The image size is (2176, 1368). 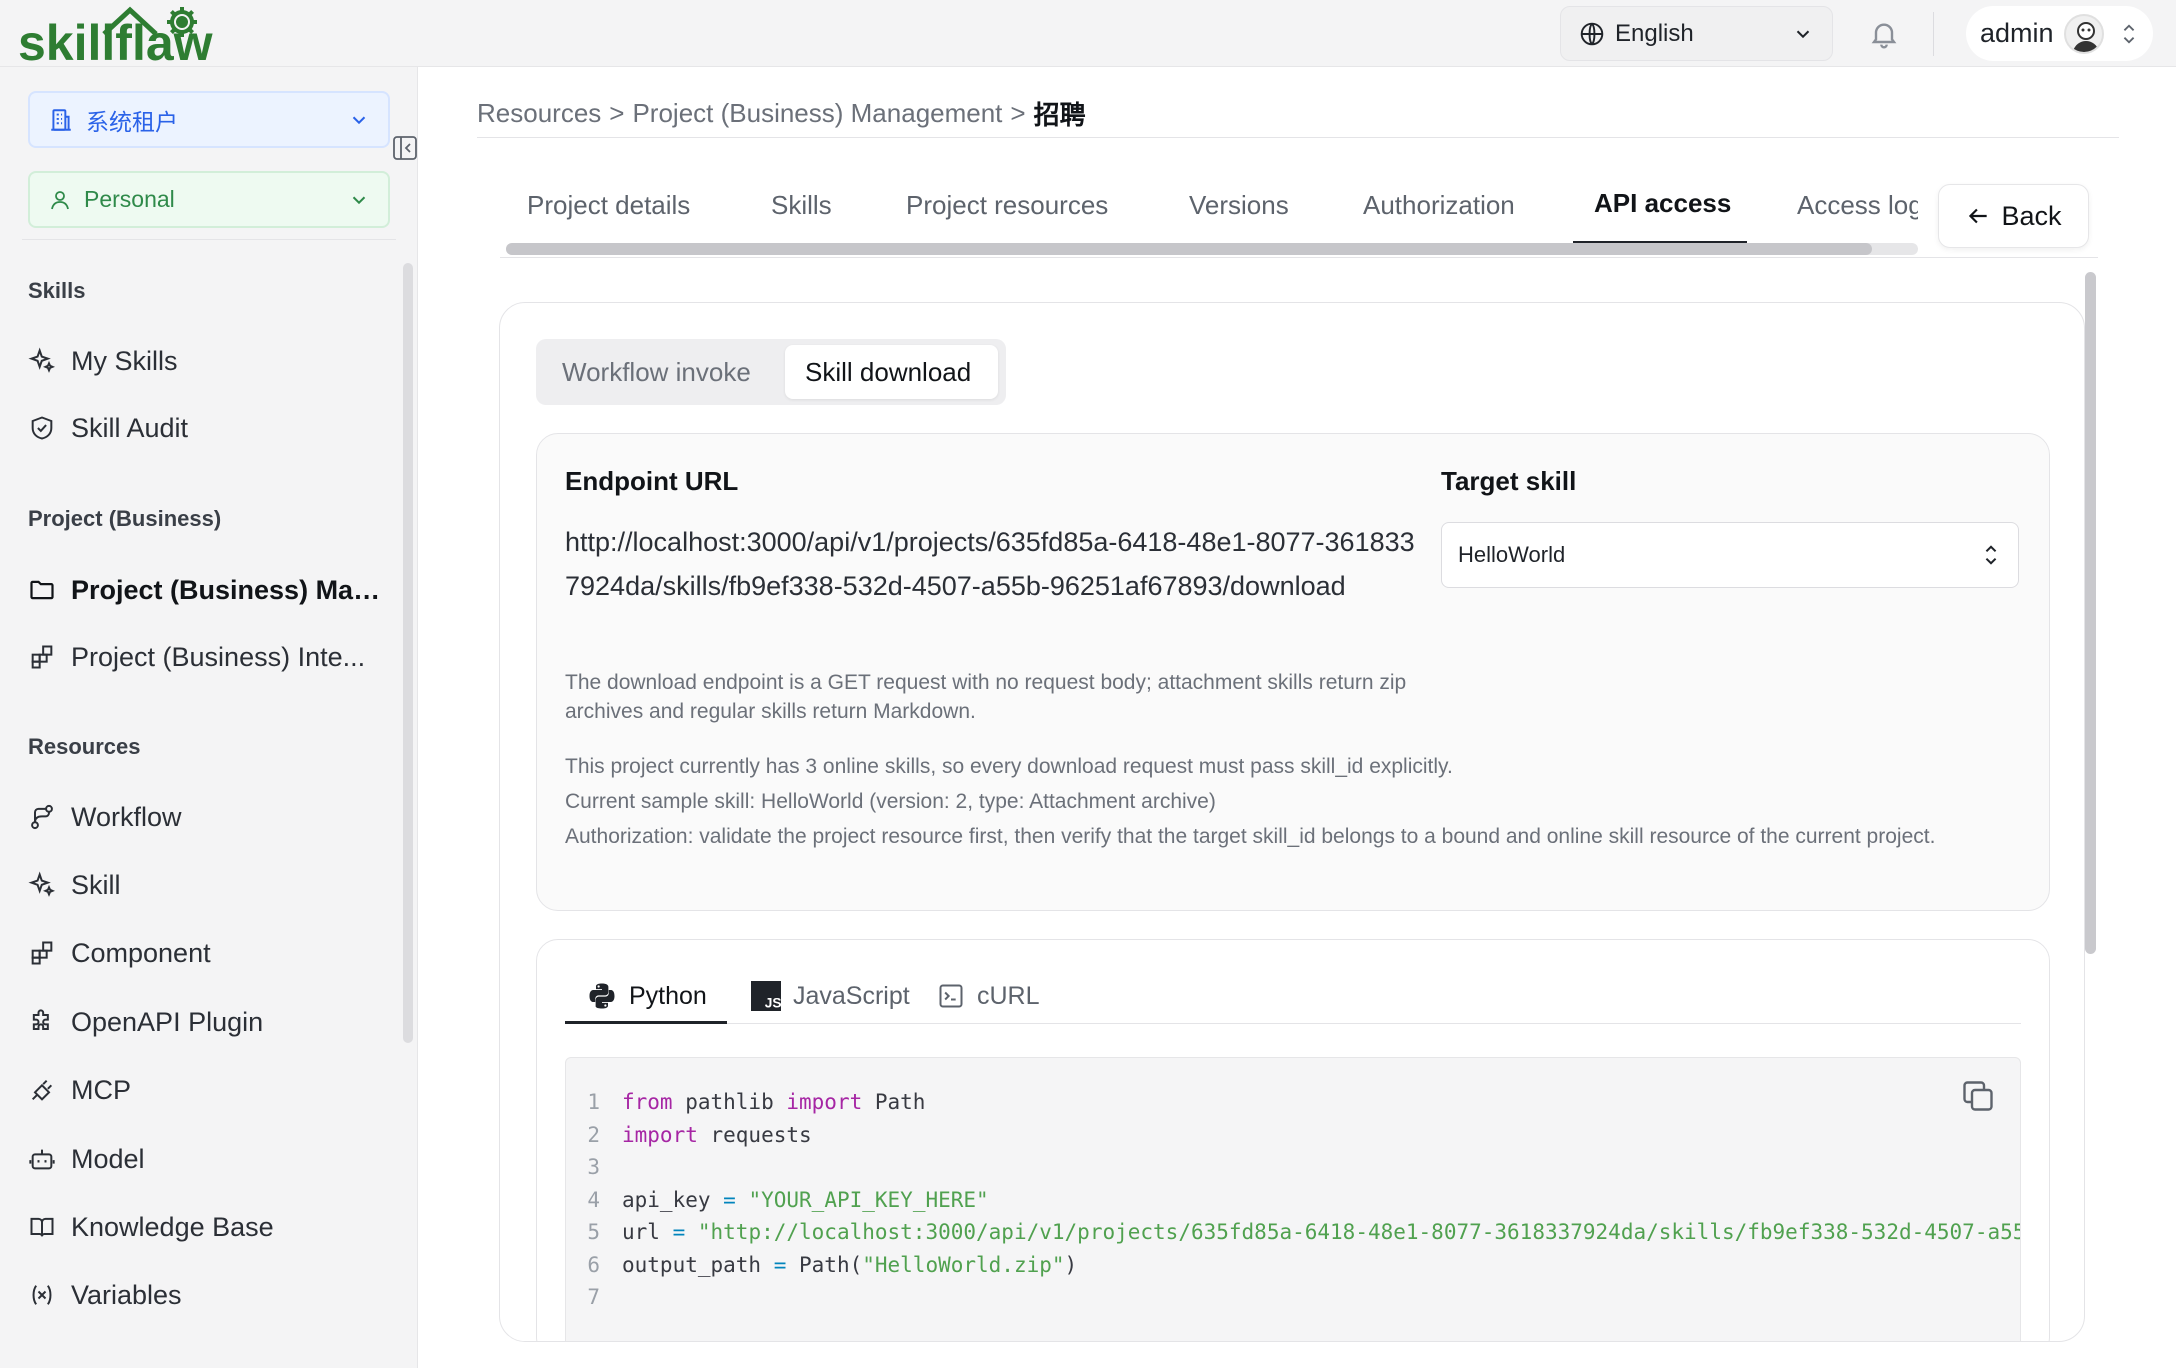 What do you see at coordinates (101, 1089) in the screenshot?
I see `sidebar-item-label: MCP` at bounding box center [101, 1089].